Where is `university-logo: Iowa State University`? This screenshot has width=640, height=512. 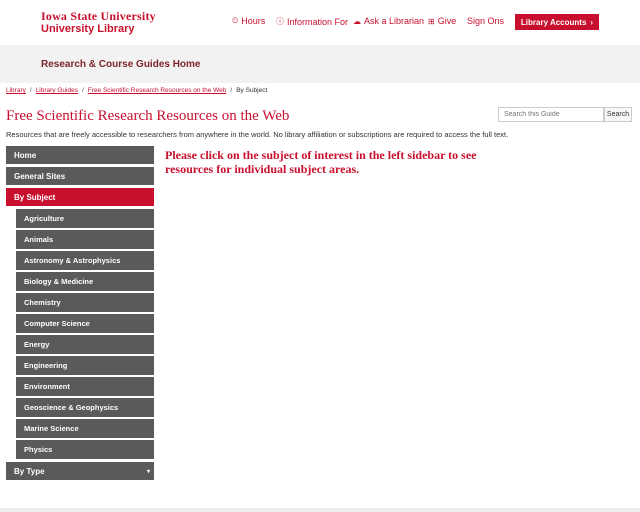
university-logo: Iowa State University is located at coordinates (98, 16).